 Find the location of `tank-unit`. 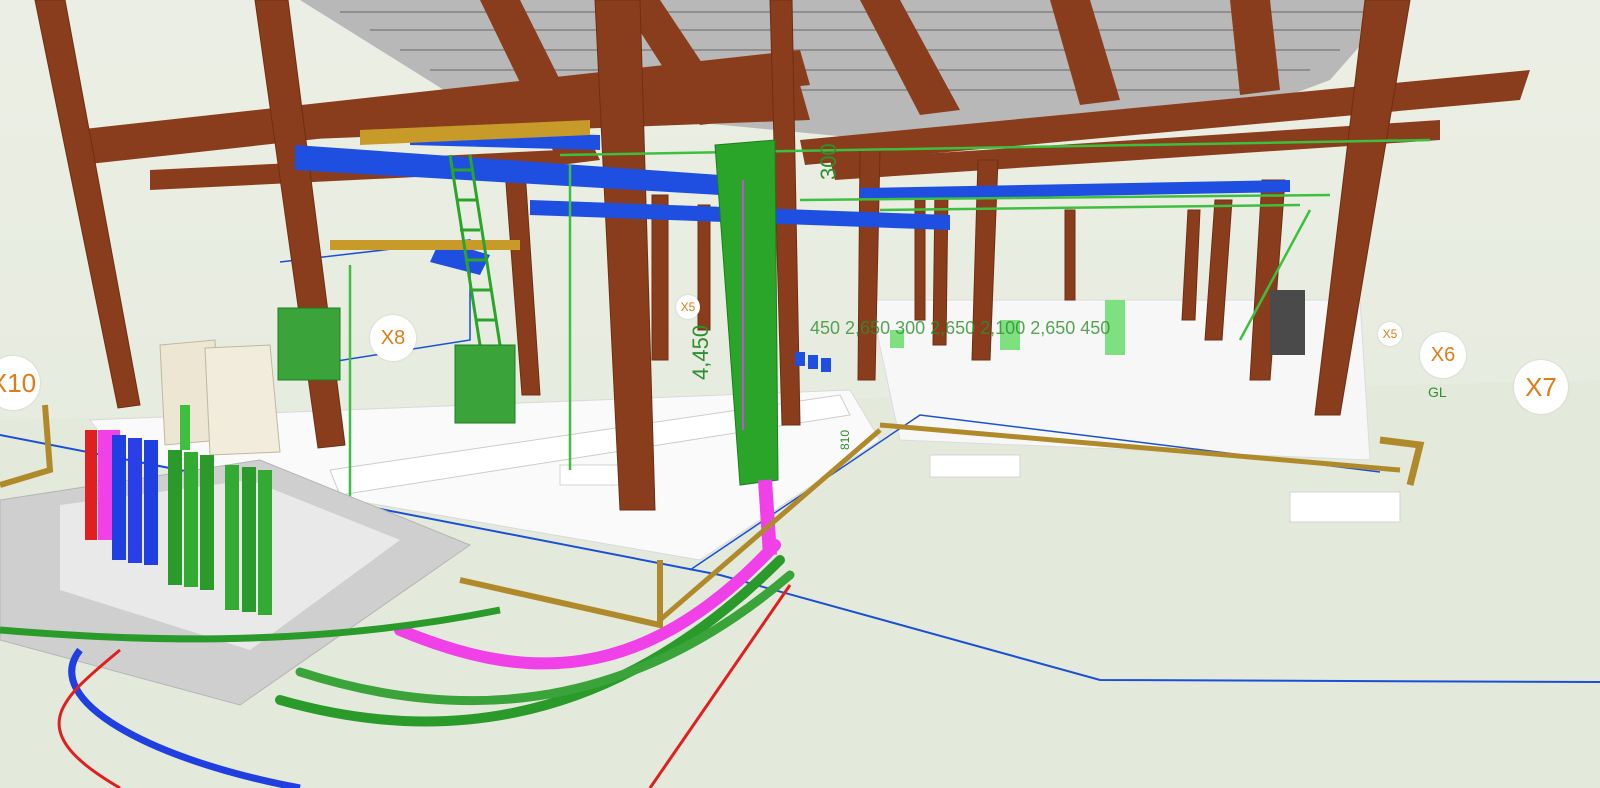

tank-unit is located at coordinates (1287, 322).